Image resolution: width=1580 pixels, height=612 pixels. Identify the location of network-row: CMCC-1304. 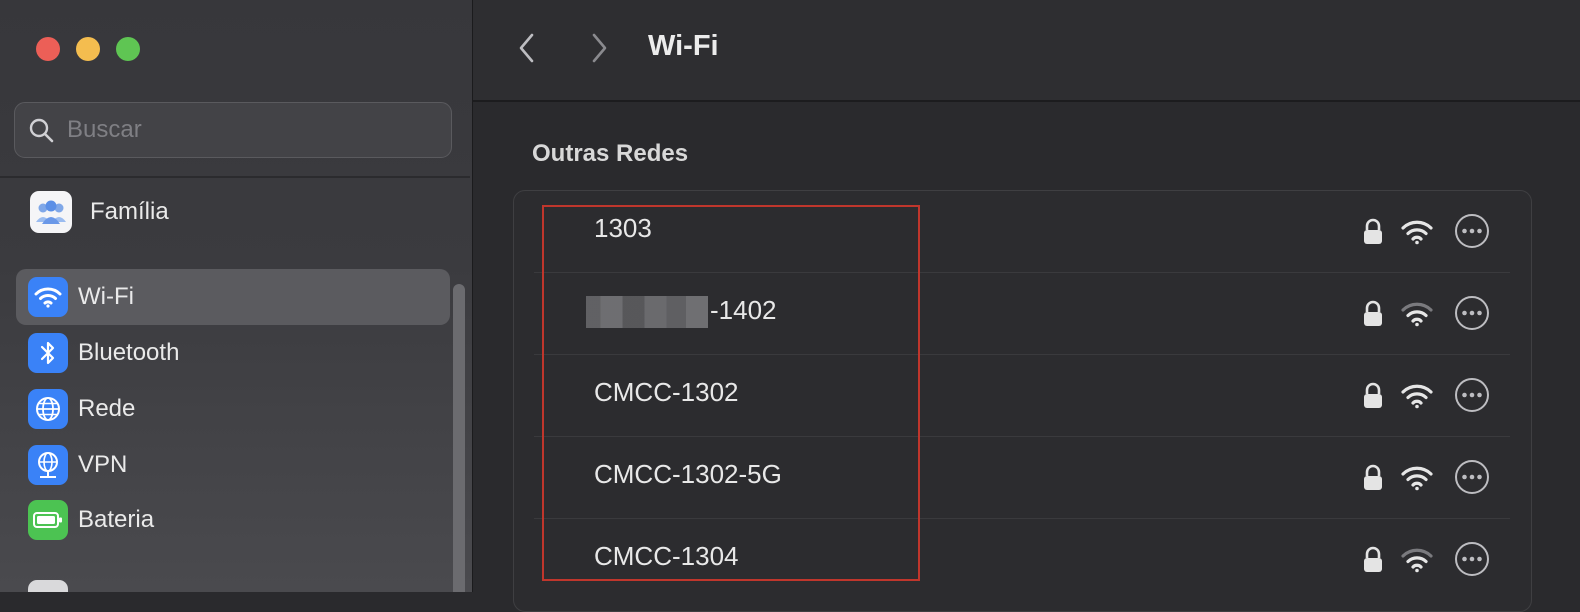
(1022, 560).